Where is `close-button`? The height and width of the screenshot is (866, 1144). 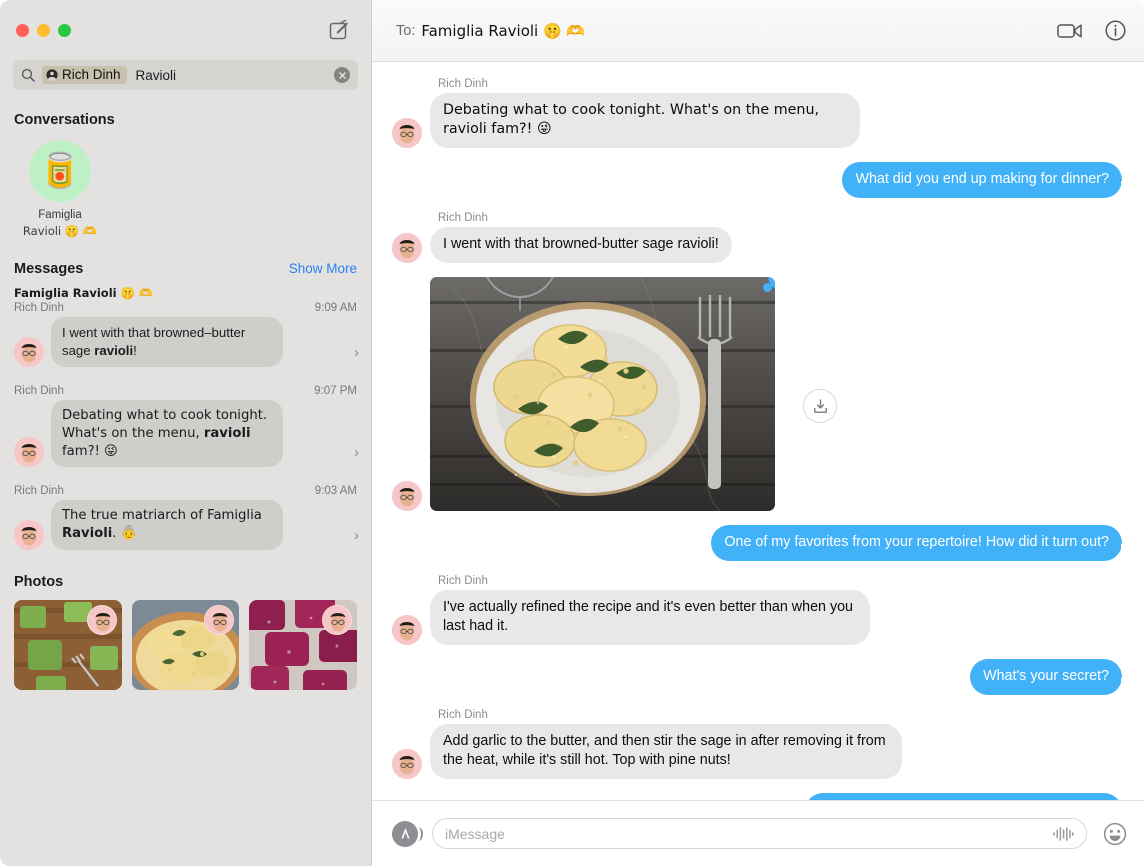 close-button is located at coordinates (22, 30).